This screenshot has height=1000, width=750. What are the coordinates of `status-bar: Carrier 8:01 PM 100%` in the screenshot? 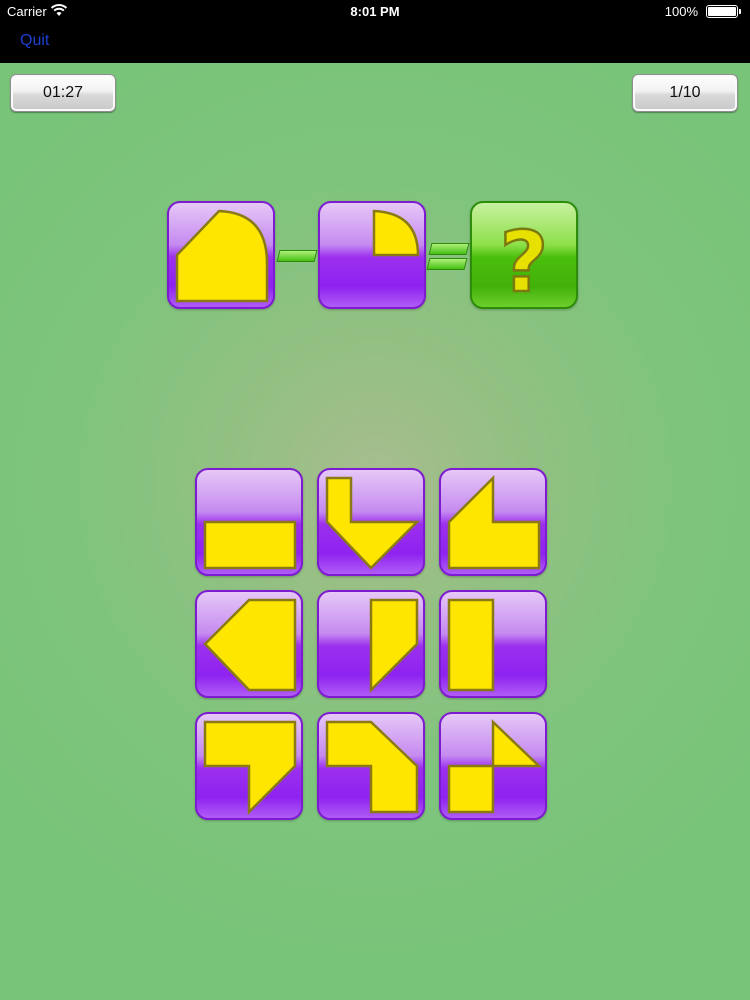 It's located at (375, 11).